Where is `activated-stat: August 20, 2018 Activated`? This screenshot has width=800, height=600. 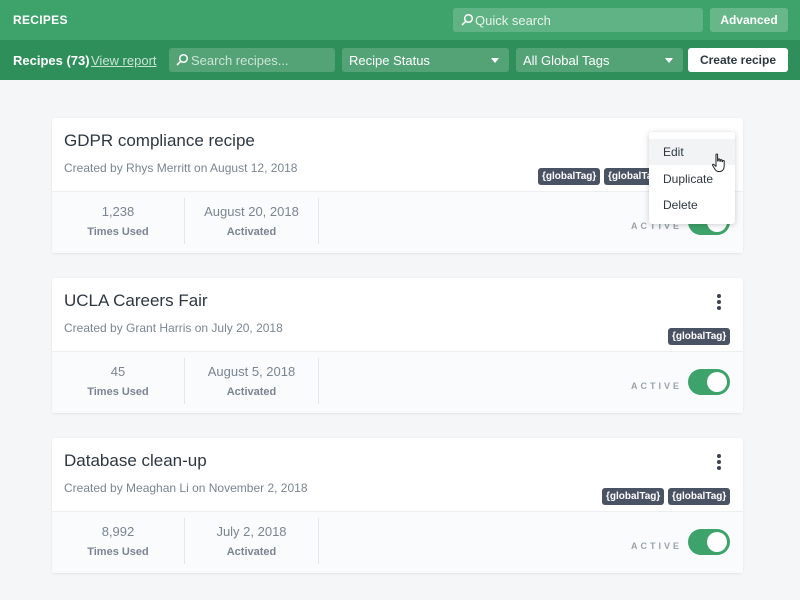
activated-stat: August 20, 2018 Activated is located at coordinates (251, 217).